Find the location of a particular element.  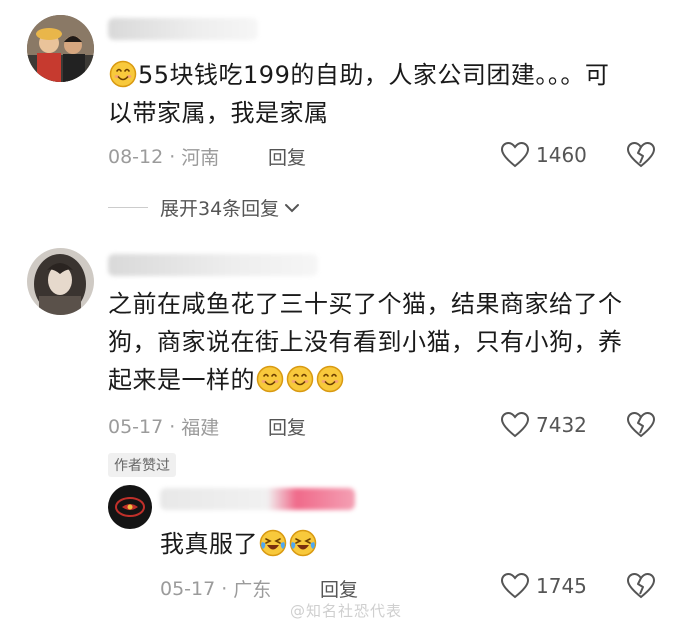

comment-text-line: 起来是一样的 is located at coordinates (181, 380).